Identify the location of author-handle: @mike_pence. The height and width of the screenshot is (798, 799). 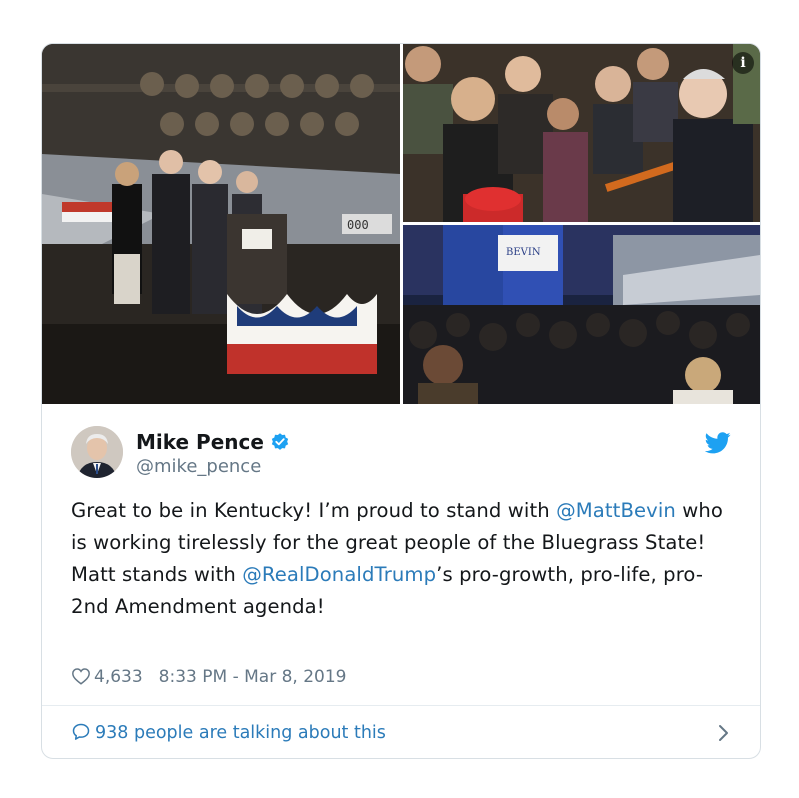
(198, 466).